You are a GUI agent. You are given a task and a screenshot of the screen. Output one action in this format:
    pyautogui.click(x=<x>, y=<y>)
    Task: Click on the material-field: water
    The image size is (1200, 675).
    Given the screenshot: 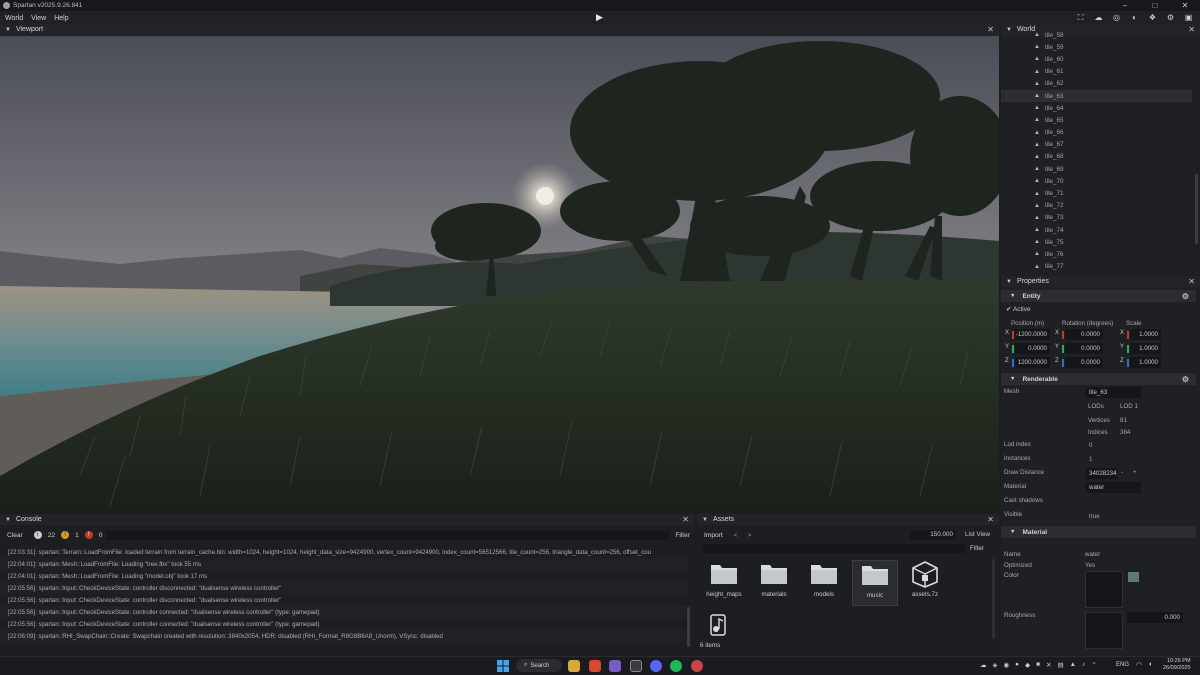 What is the action you would take?
    pyautogui.click(x=1113, y=487)
    